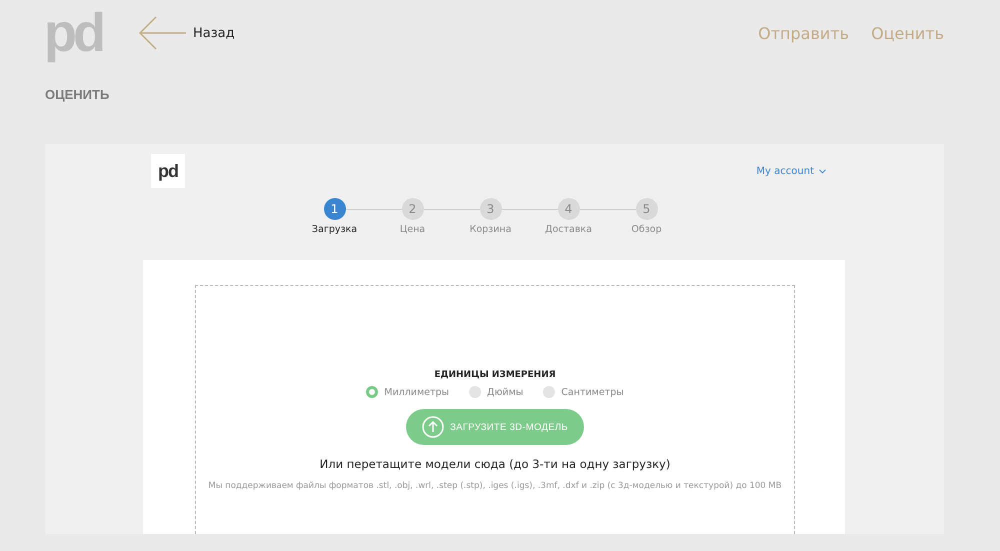 This screenshot has height=551, width=1000. What do you see at coordinates (646, 229) in the screenshot?
I see `step-label: Обзор` at bounding box center [646, 229].